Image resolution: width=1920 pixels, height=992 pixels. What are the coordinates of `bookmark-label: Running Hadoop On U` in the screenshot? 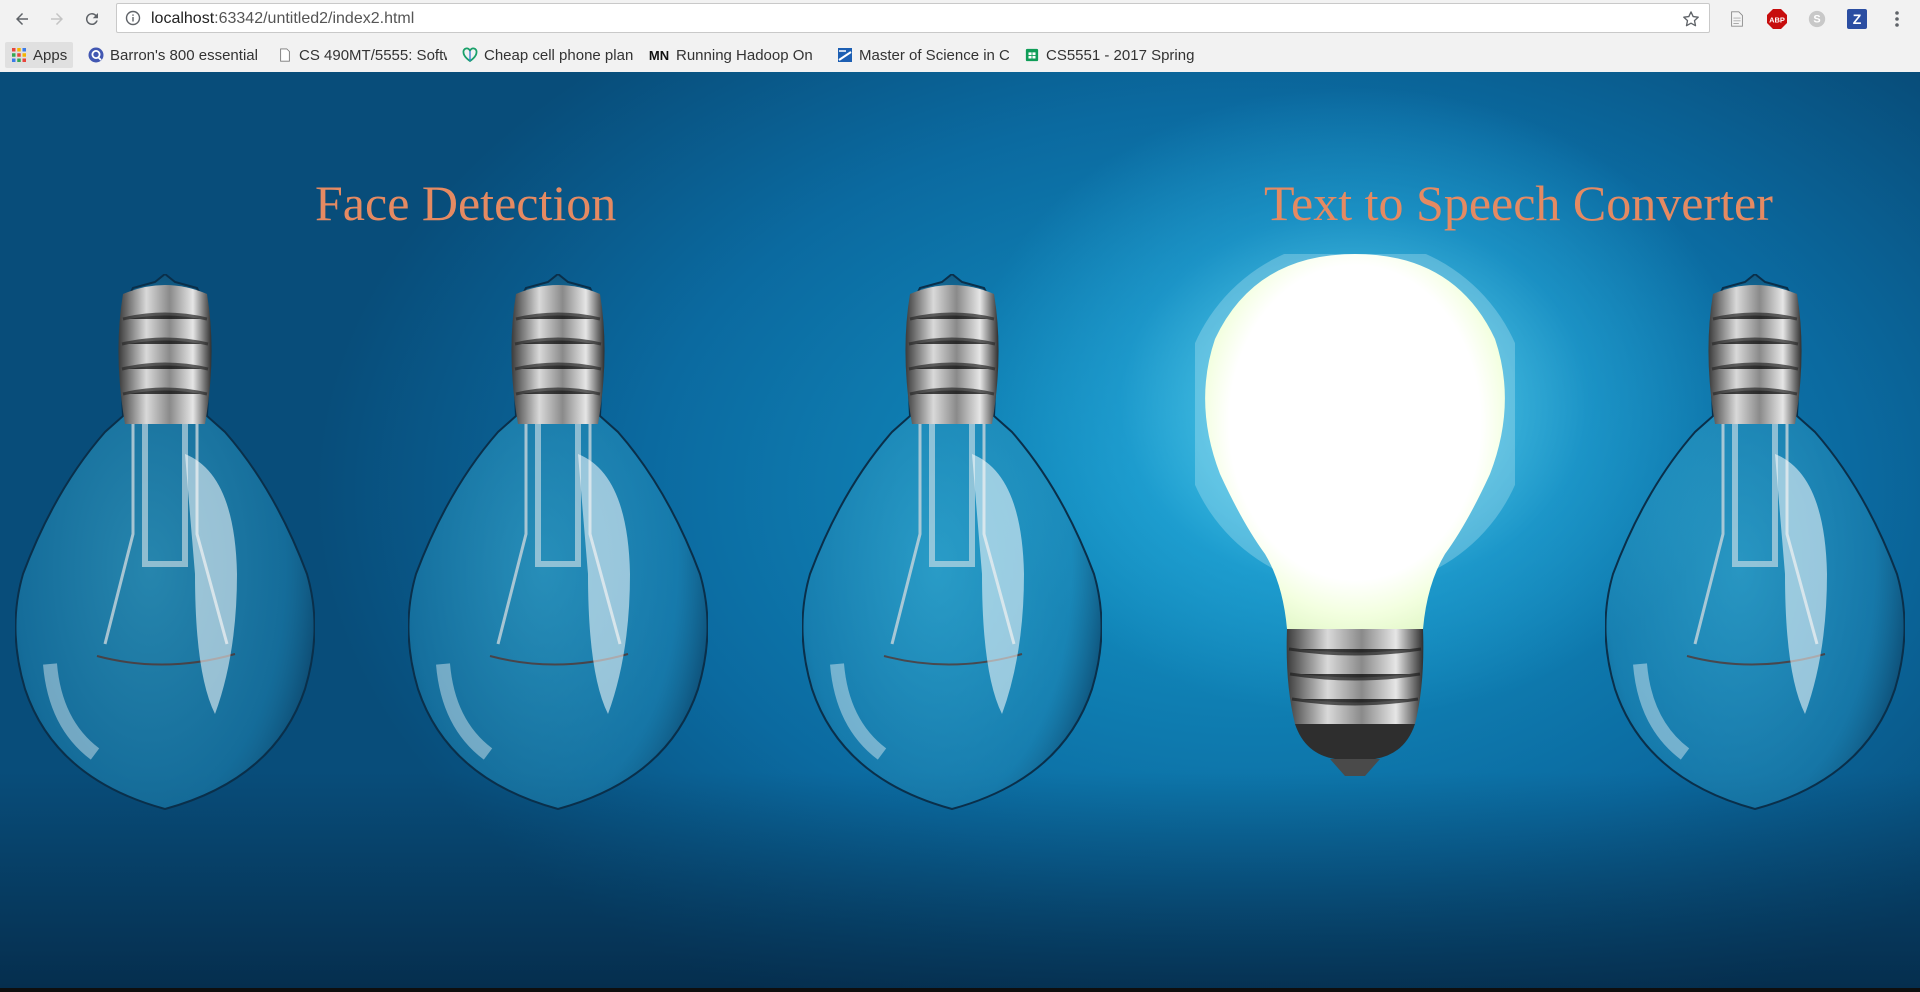 It's located at (747, 55).